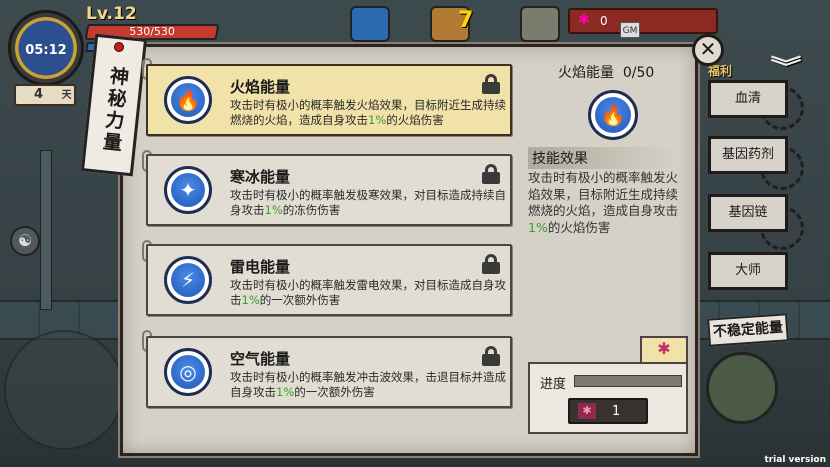 Image resolution: width=830 pixels, height=467 pixels. Describe the element at coordinates (540, 24) in the screenshot. I see `radio-icon` at that location.